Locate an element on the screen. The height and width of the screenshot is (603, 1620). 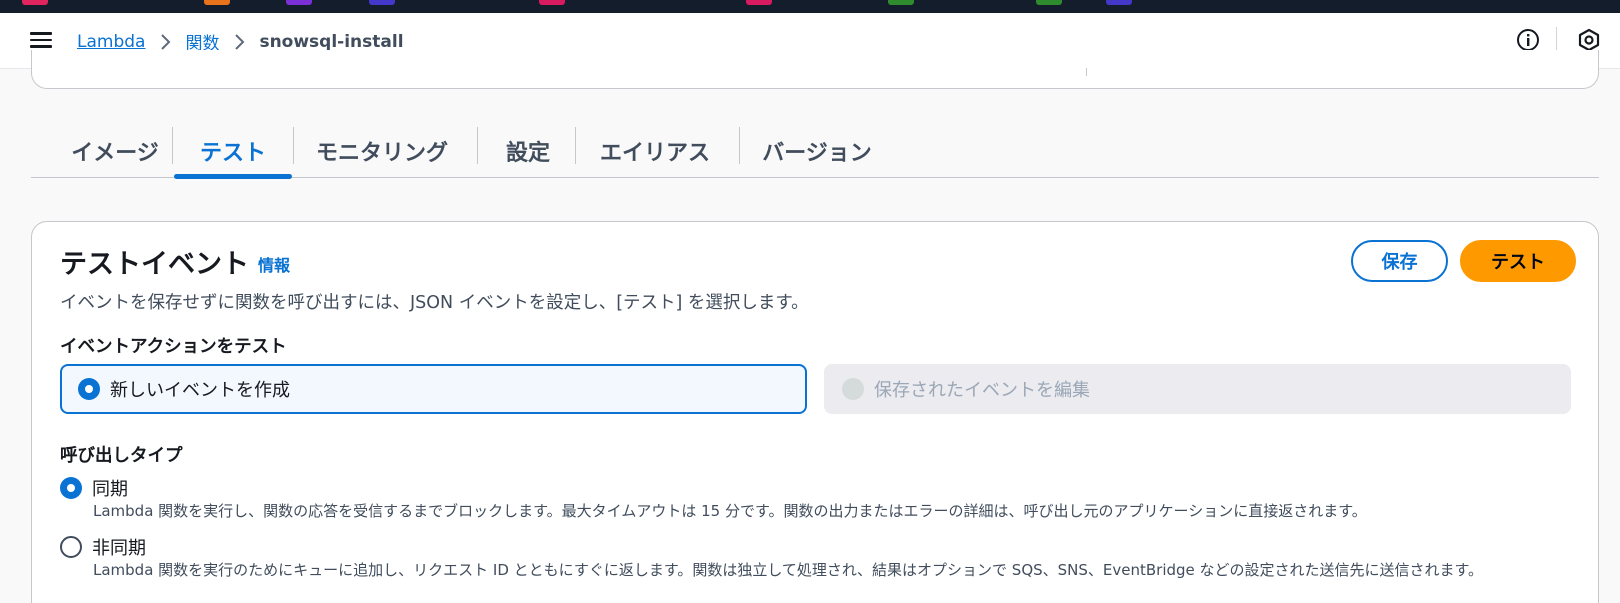
invocation-sync-option: 同期 is located at coordinates (94, 488).